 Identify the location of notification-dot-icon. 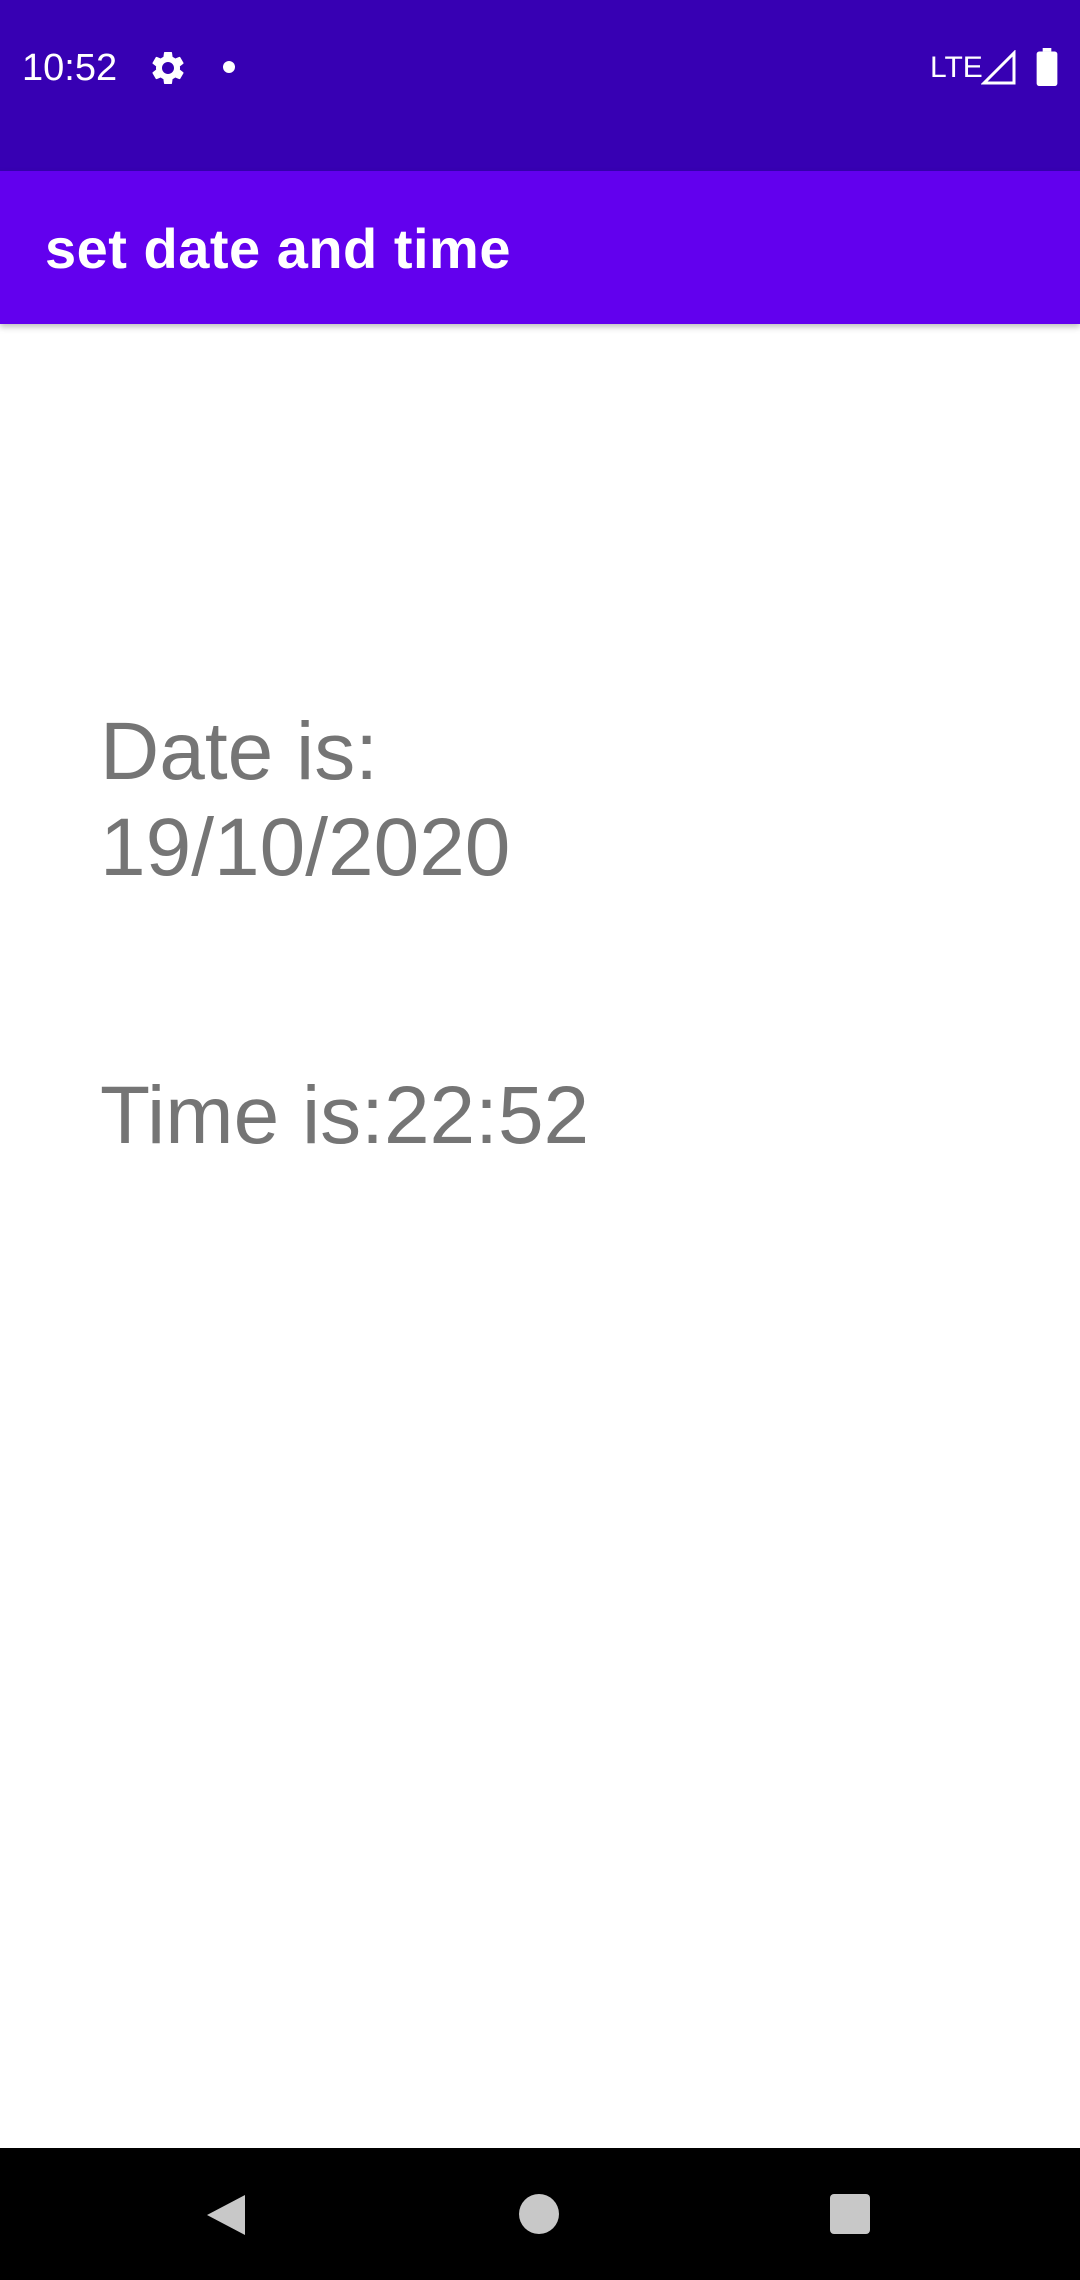
(229, 67).